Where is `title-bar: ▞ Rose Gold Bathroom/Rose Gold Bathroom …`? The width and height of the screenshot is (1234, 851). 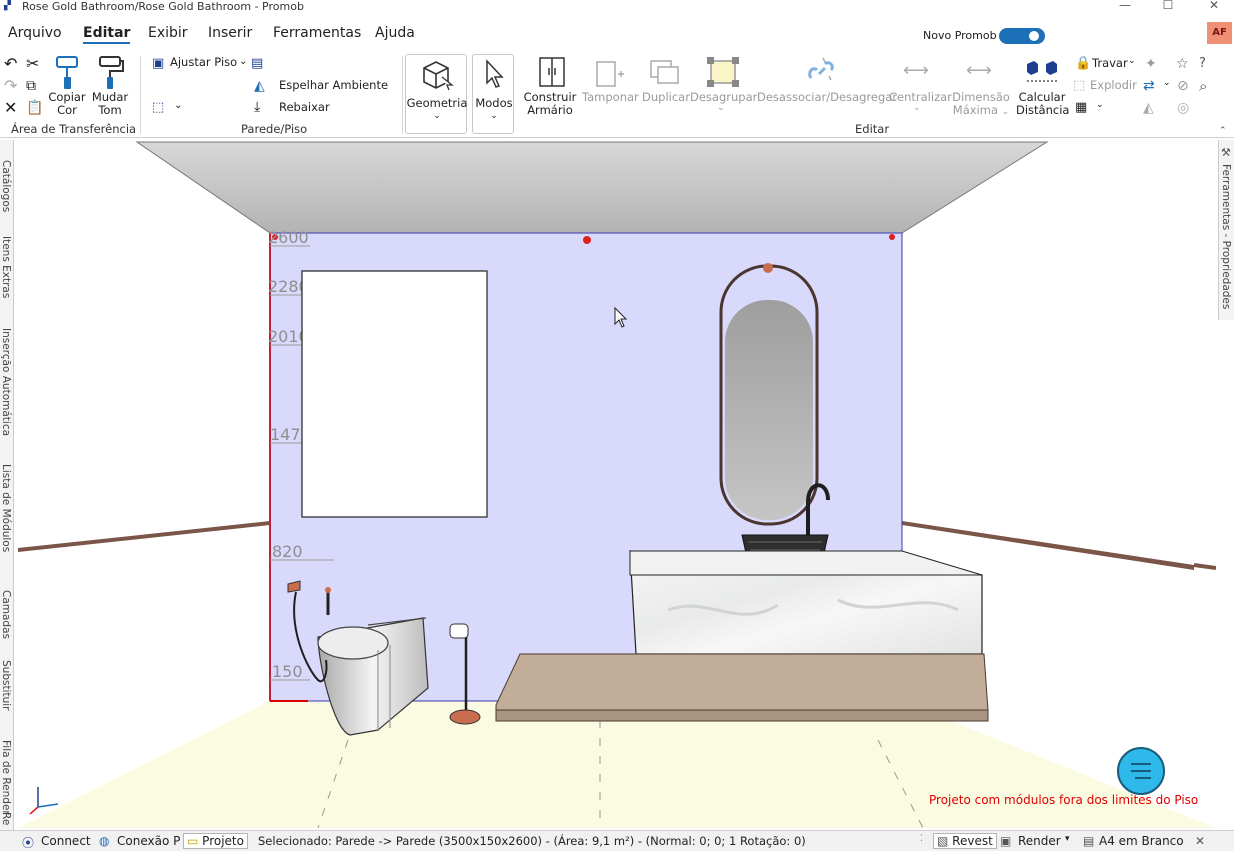 title-bar: ▞ Rose Gold Bathroom/Rose Gold Bathroom … is located at coordinates (617, 8).